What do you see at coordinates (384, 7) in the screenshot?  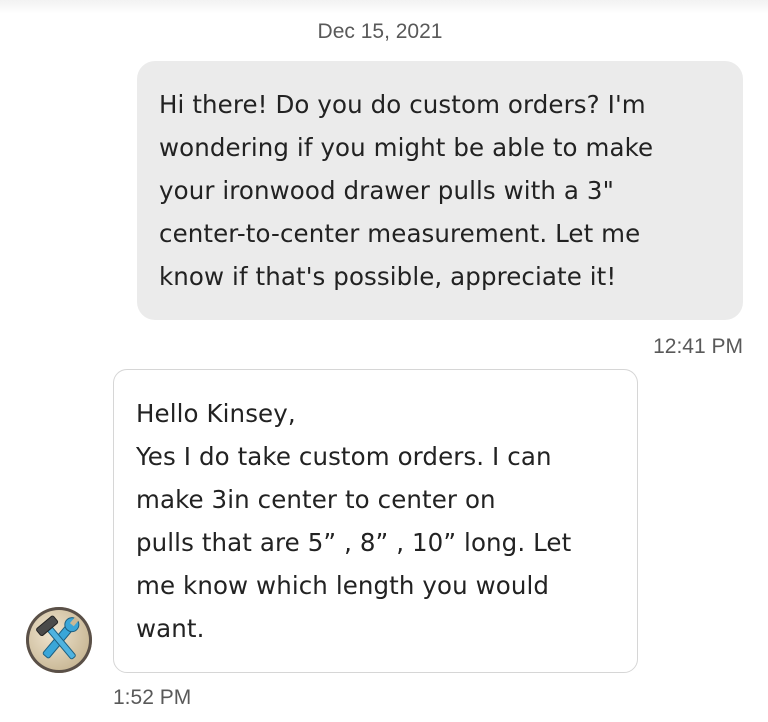 I see `top-fade` at bounding box center [384, 7].